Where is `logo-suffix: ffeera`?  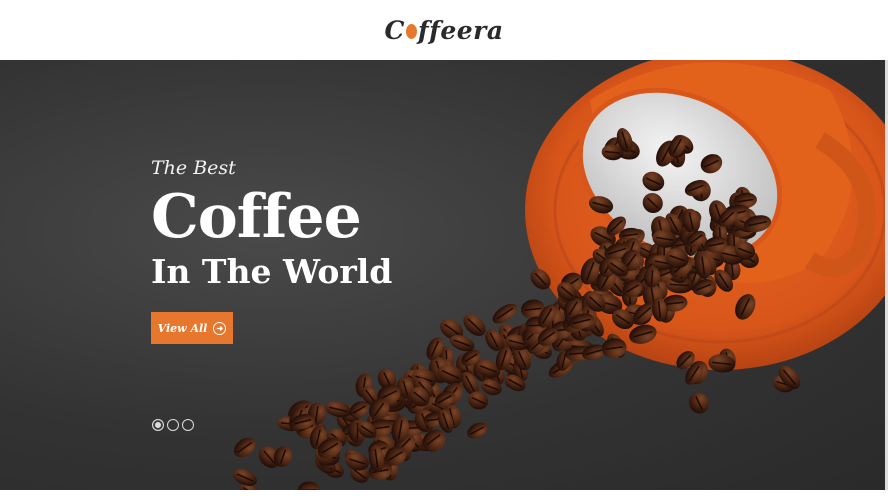 logo-suffix: ffeera is located at coordinates (460, 30).